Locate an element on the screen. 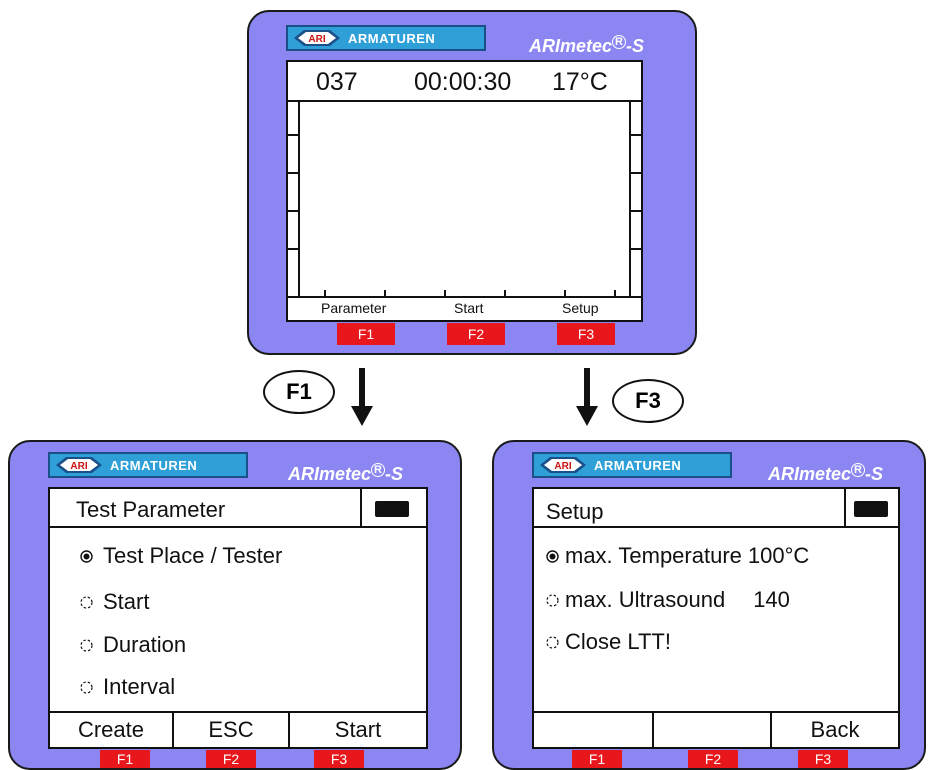  setting-value: 140 is located at coordinates (771, 599).